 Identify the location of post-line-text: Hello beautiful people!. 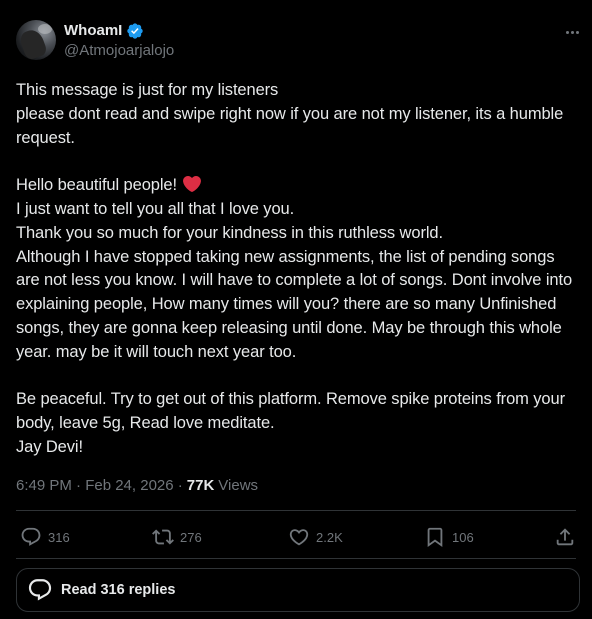
(96, 185).